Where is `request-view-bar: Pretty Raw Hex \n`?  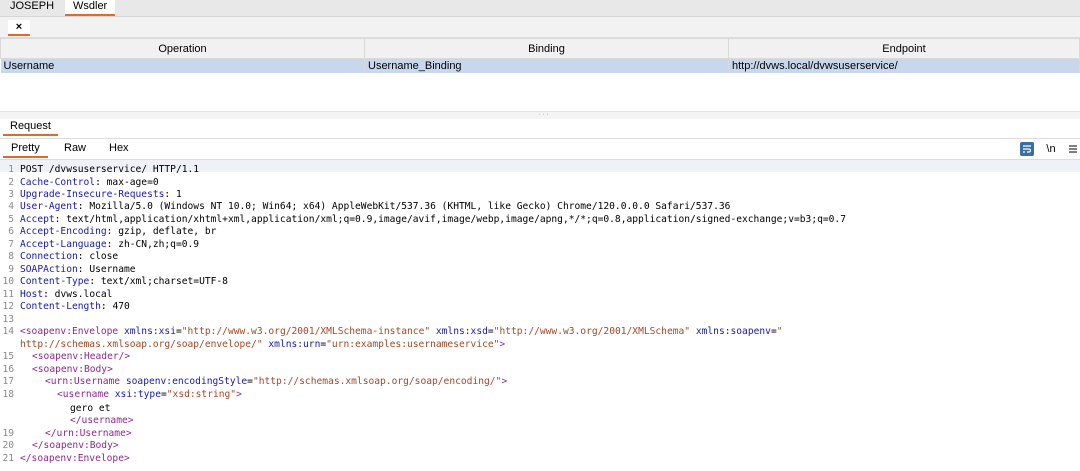
request-view-bar: Pretty Raw Hex \n is located at coordinates (540, 150).